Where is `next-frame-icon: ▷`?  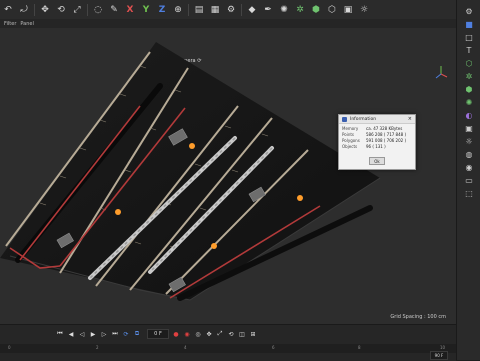
next-frame-icon: ▷ is located at coordinates (104, 334).